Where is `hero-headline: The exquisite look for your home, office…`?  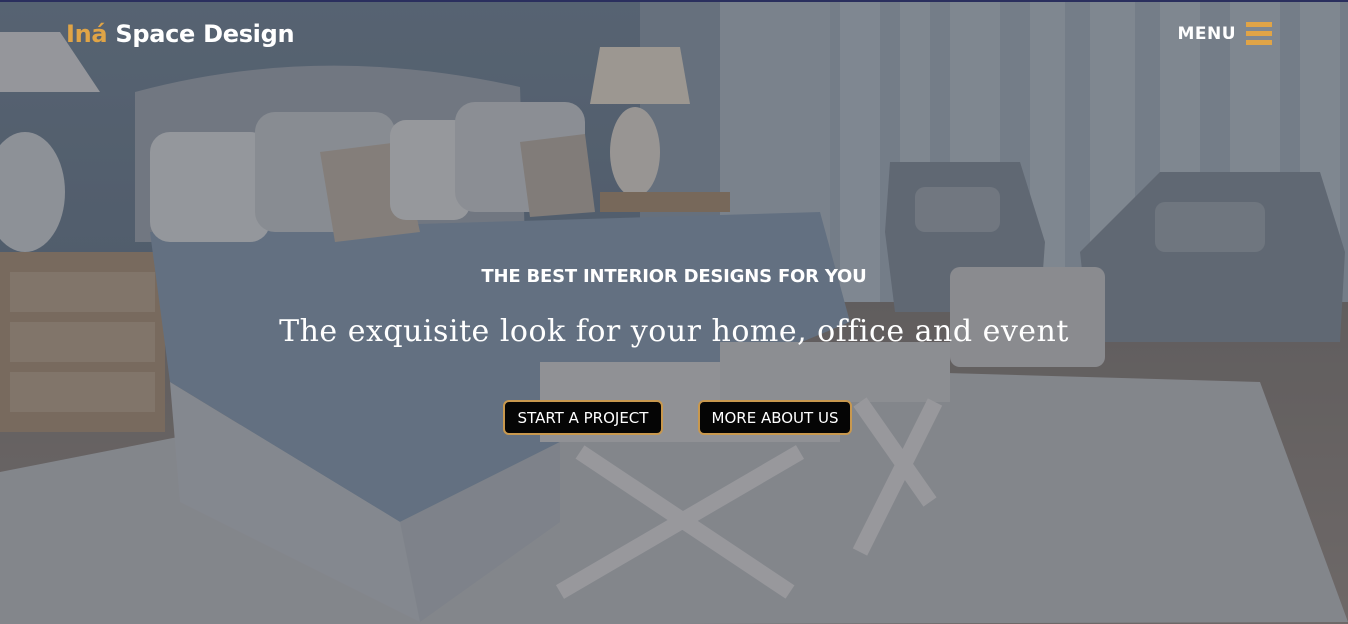 hero-headline: The exquisite look for your home, office… is located at coordinates (674, 331).